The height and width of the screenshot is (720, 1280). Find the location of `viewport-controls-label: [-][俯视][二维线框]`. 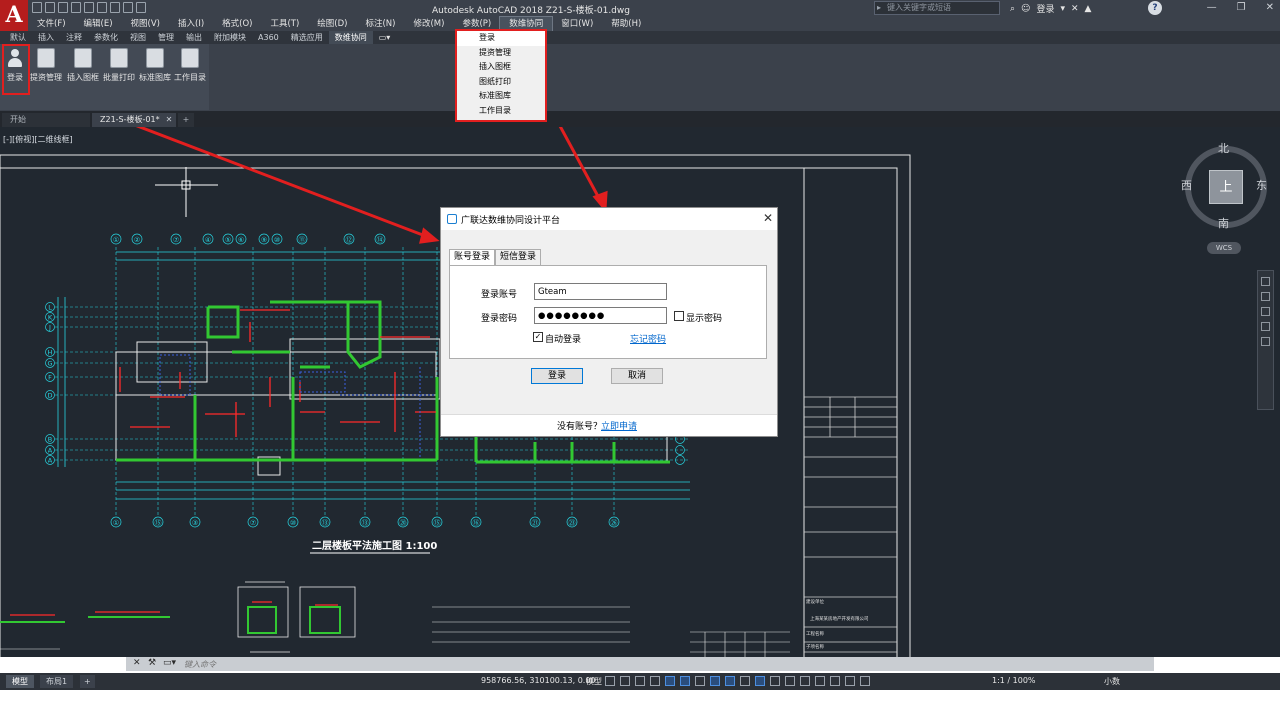

viewport-controls-label: [-][俯视][二维线框] is located at coordinates (38, 139).